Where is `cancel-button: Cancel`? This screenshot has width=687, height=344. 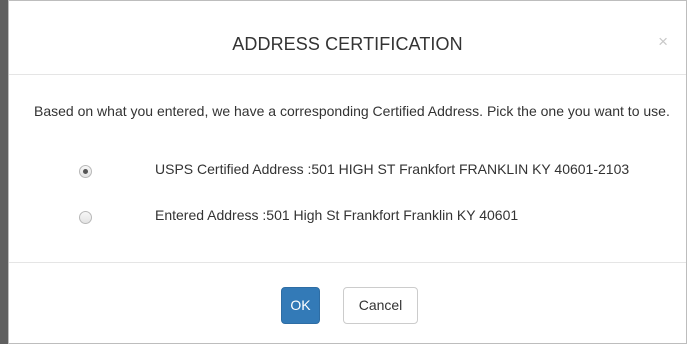 cancel-button: Cancel is located at coordinates (380, 305).